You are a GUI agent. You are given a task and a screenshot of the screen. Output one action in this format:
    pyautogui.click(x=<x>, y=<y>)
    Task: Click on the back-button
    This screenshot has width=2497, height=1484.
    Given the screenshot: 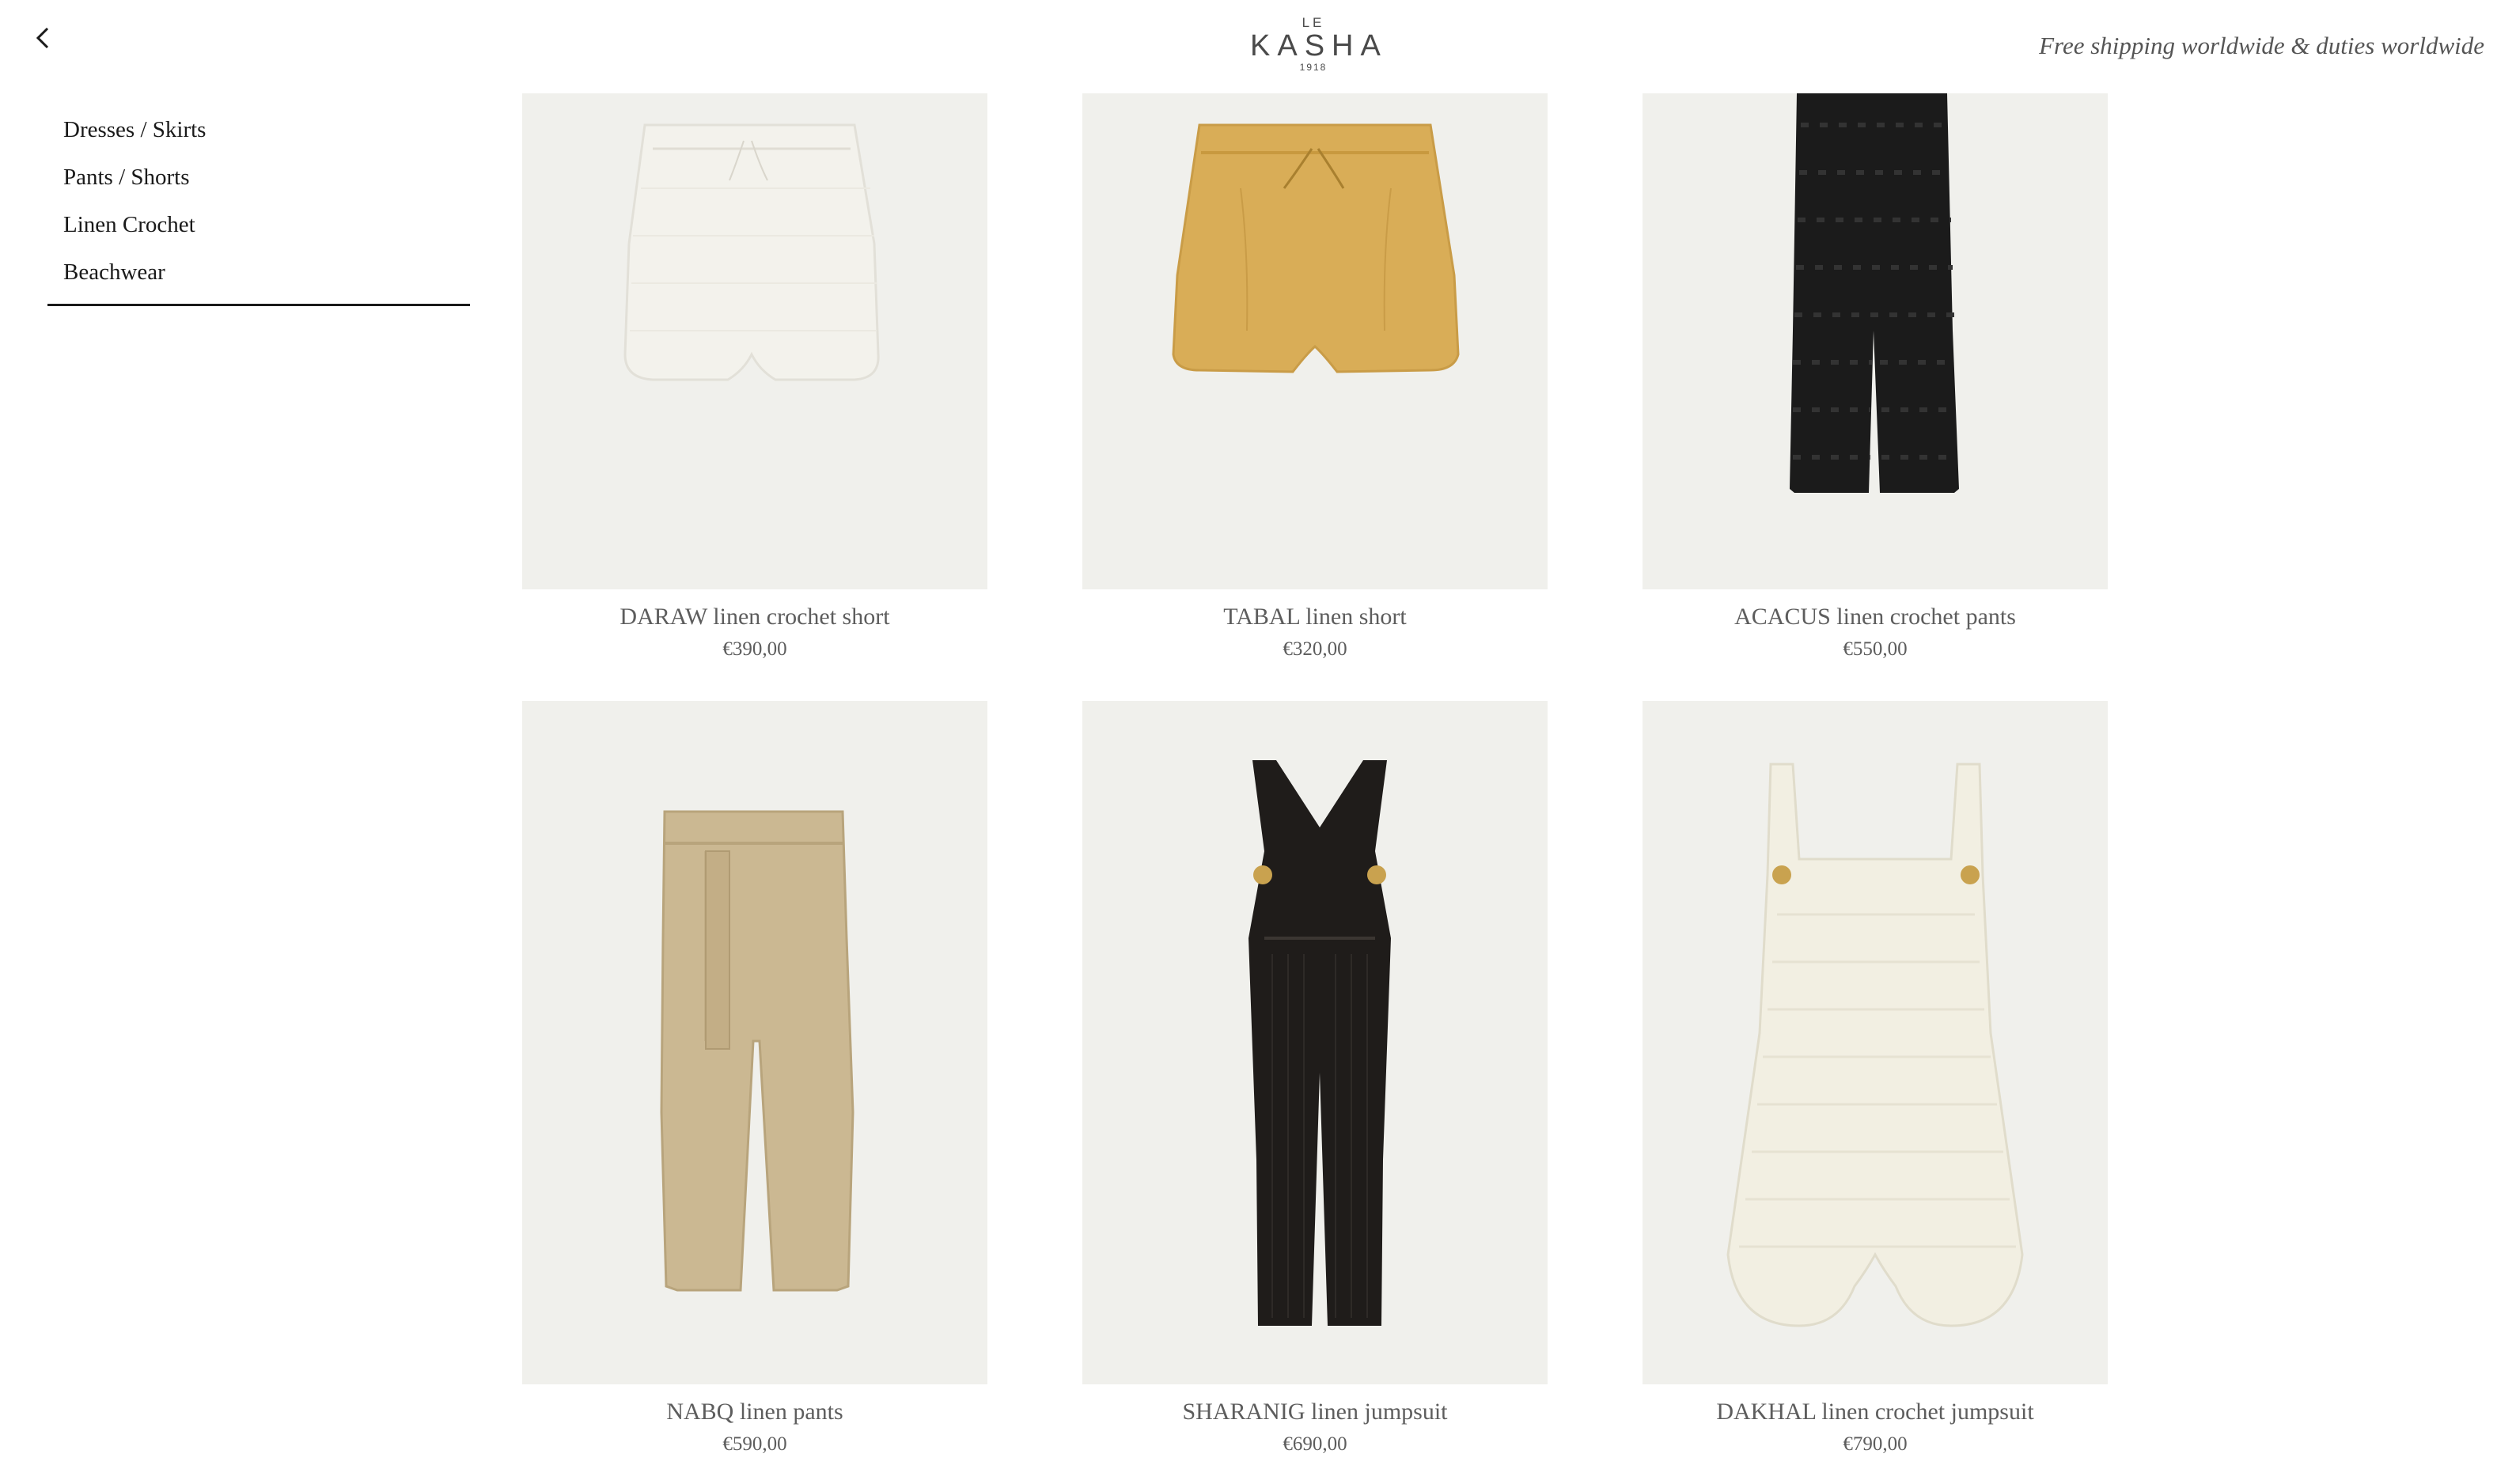 What is the action you would take?
    pyautogui.click(x=49, y=43)
    